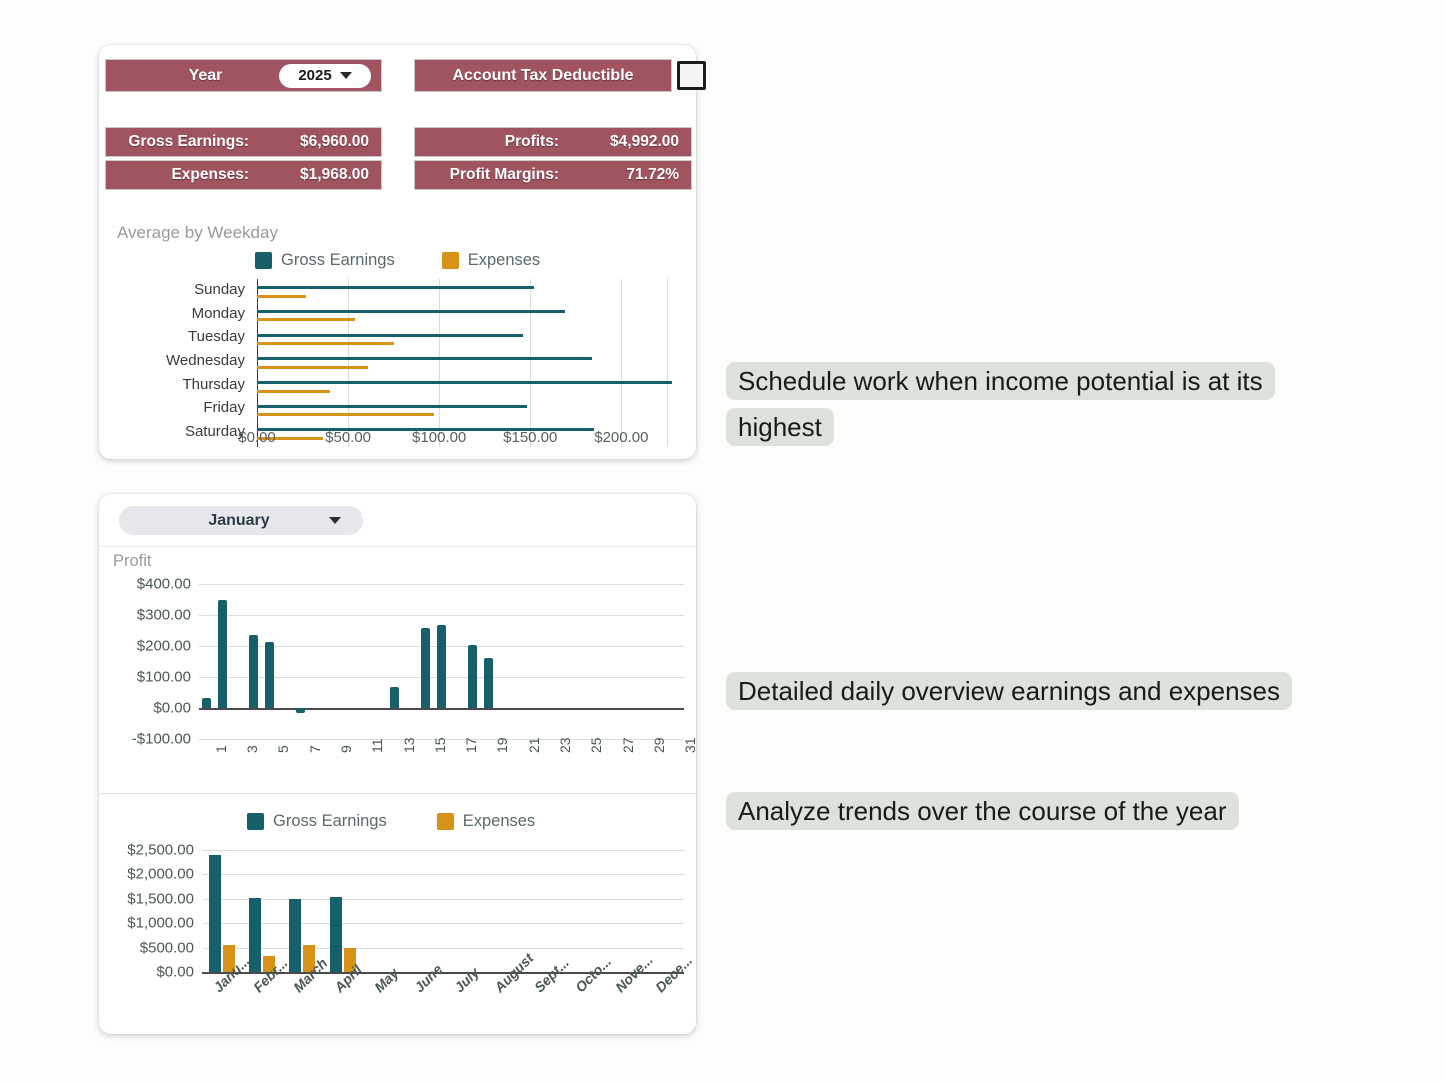  Describe the element at coordinates (166, 948) in the screenshot. I see `monthly-y-tick: $500.00` at that location.